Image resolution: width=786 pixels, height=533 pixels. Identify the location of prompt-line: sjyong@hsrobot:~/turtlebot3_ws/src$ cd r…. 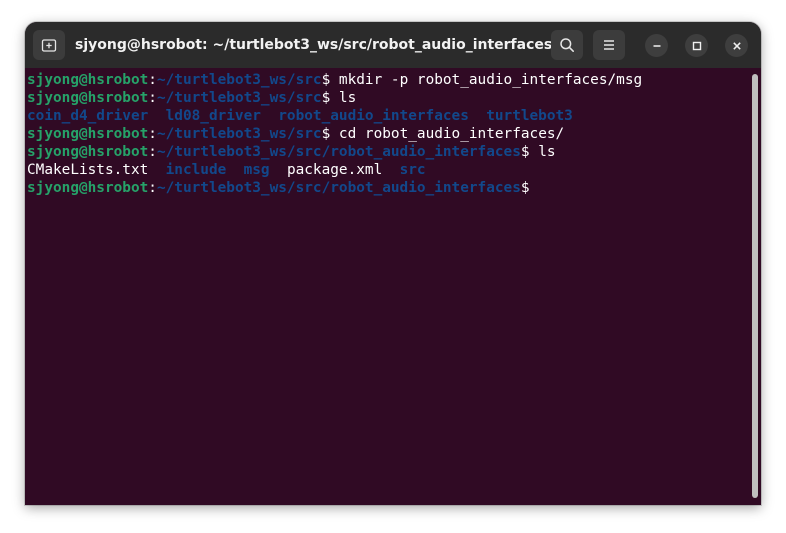
(387, 134).